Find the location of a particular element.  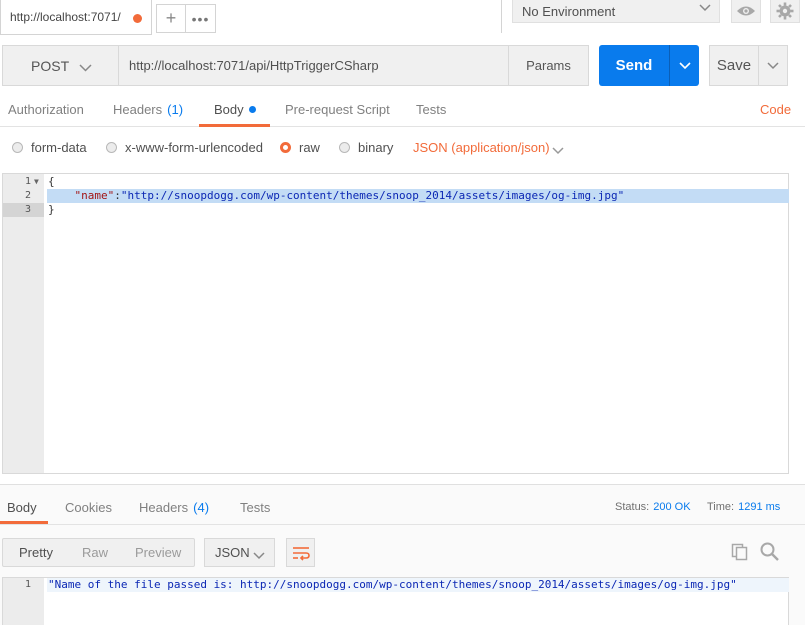

environment-label: No Environment is located at coordinates (569, 11).